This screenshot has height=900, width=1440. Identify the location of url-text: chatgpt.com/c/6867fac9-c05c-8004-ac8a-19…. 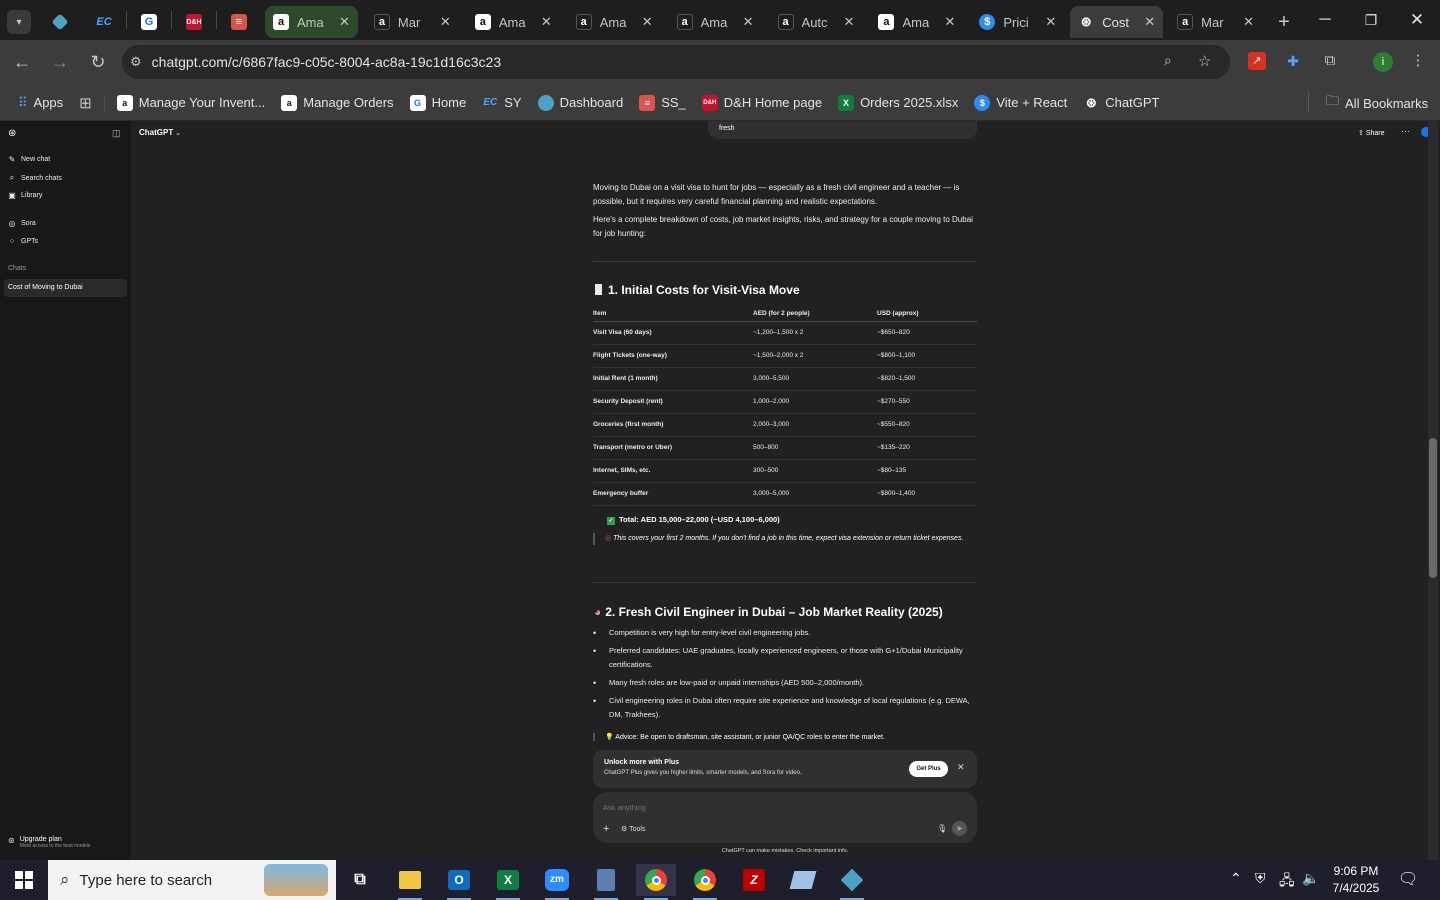
(326, 62).